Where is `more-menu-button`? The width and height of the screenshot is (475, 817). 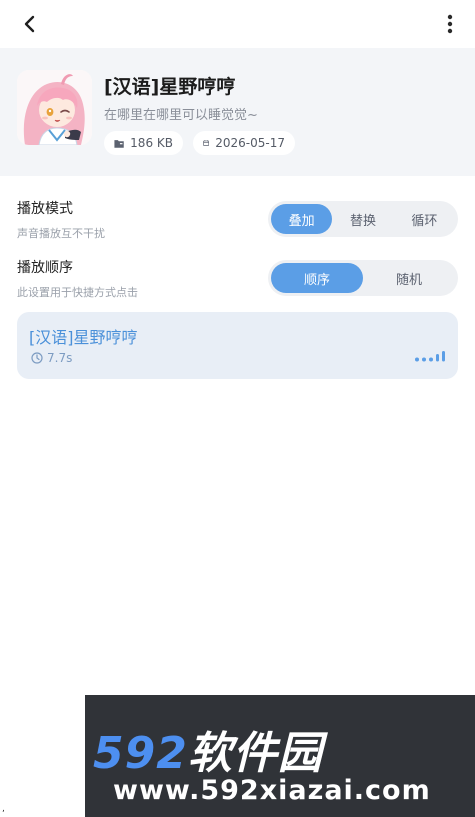 more-menu-button is located at coordinates (450, 24).